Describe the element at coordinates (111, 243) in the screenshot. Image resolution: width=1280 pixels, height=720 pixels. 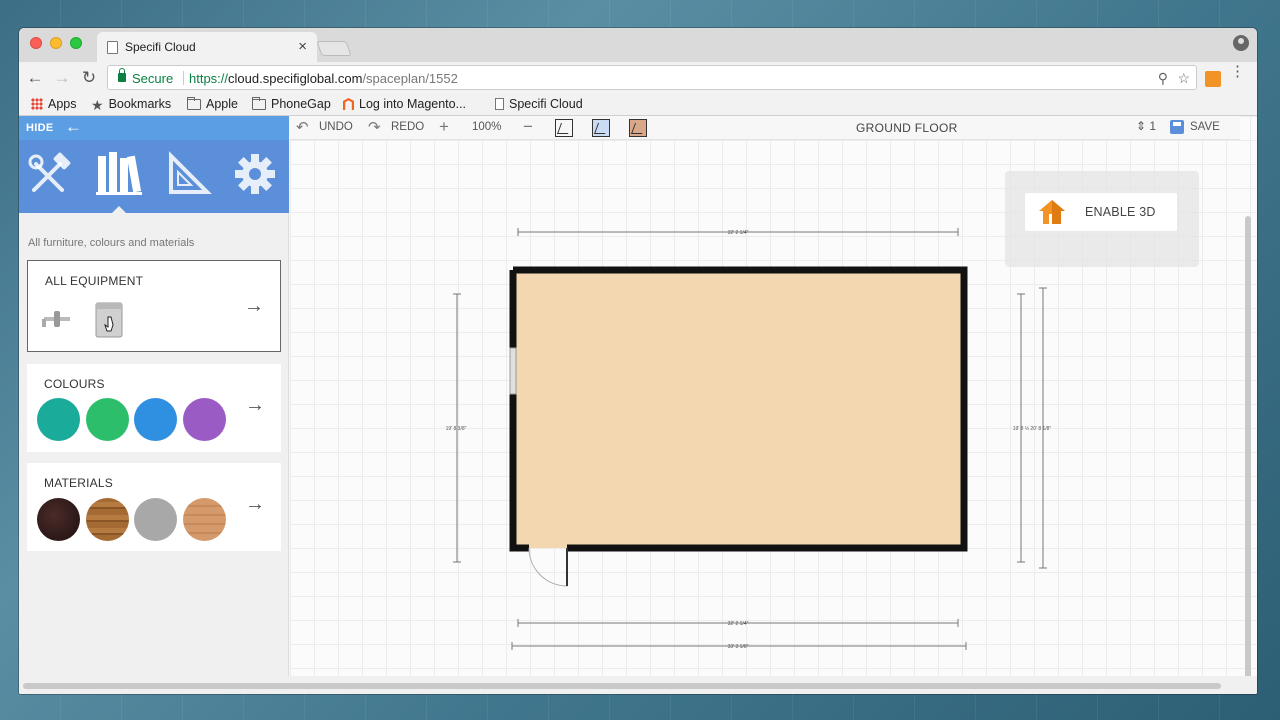
I see `library-caption: All furniture, colours and materials` at that location.